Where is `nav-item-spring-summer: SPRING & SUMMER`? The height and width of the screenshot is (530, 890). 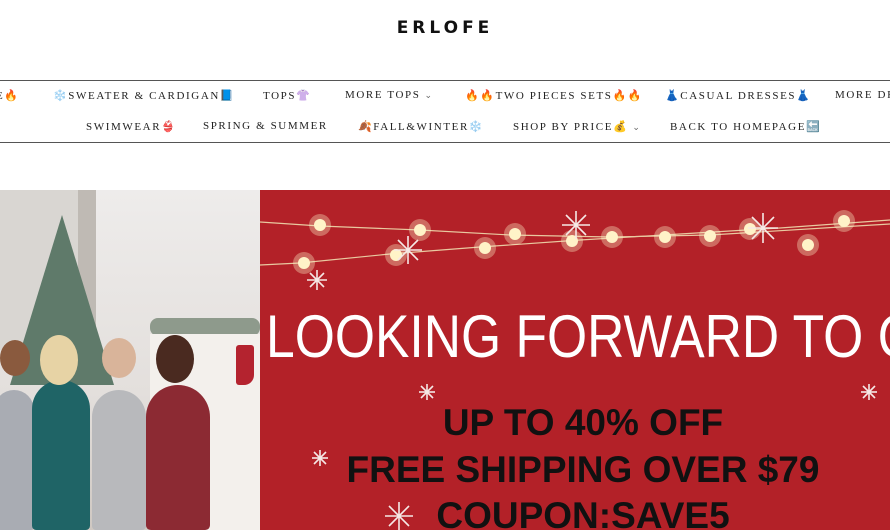 nav-item-spring-summer: SPRING & SUMMER is located at coordinates (265, 126).